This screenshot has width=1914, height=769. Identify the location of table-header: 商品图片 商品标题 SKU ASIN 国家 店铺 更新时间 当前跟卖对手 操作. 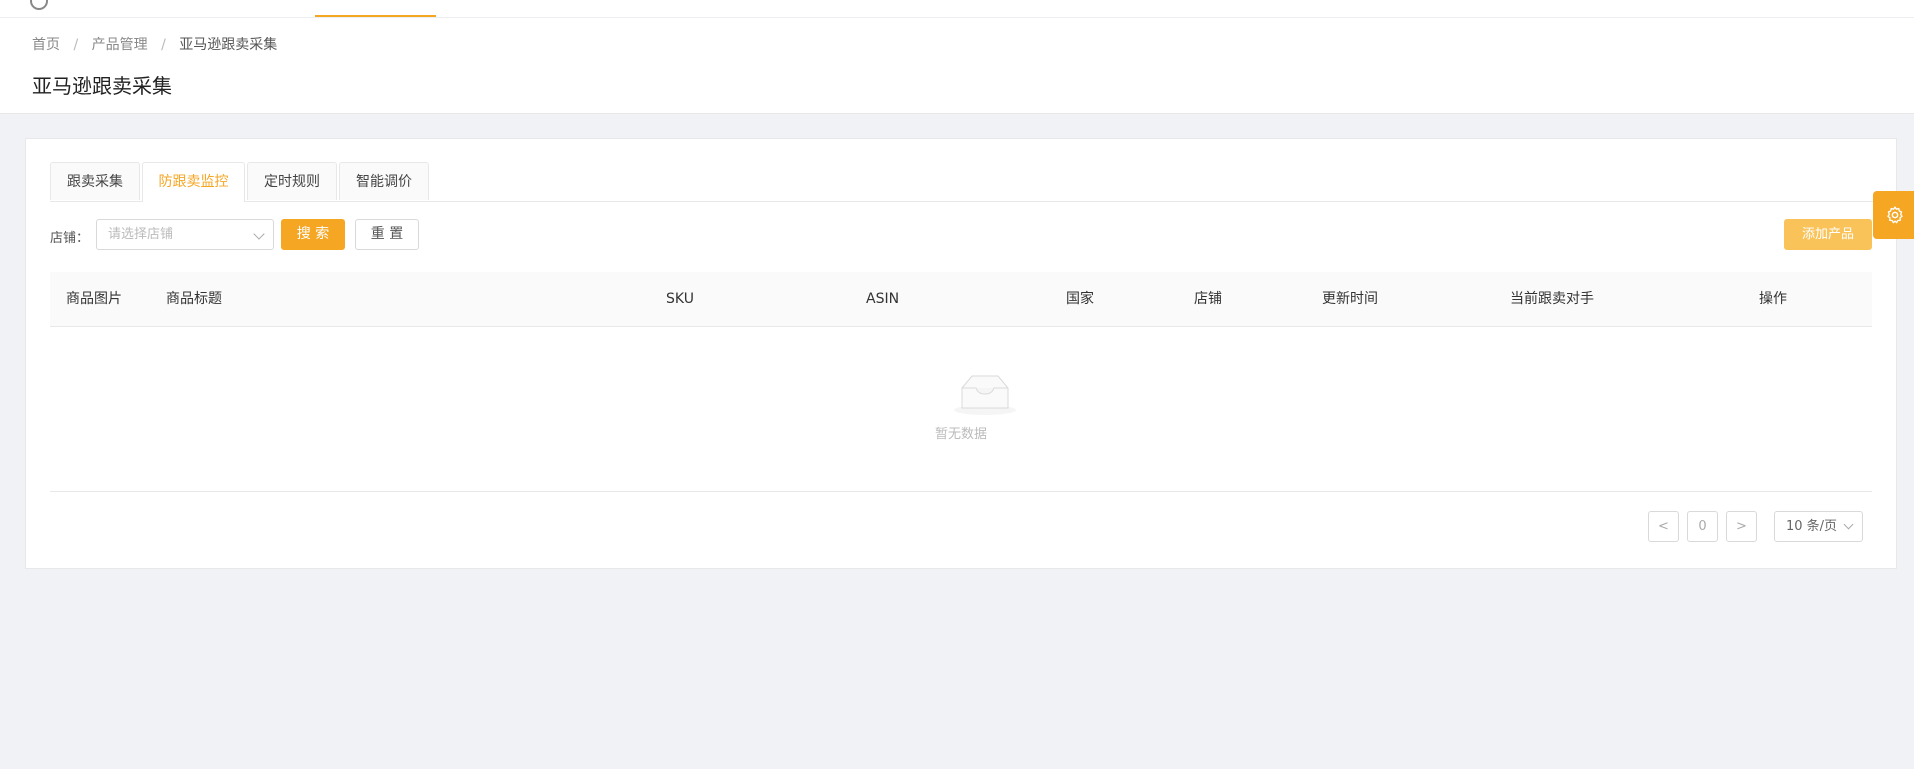
(961, 299).